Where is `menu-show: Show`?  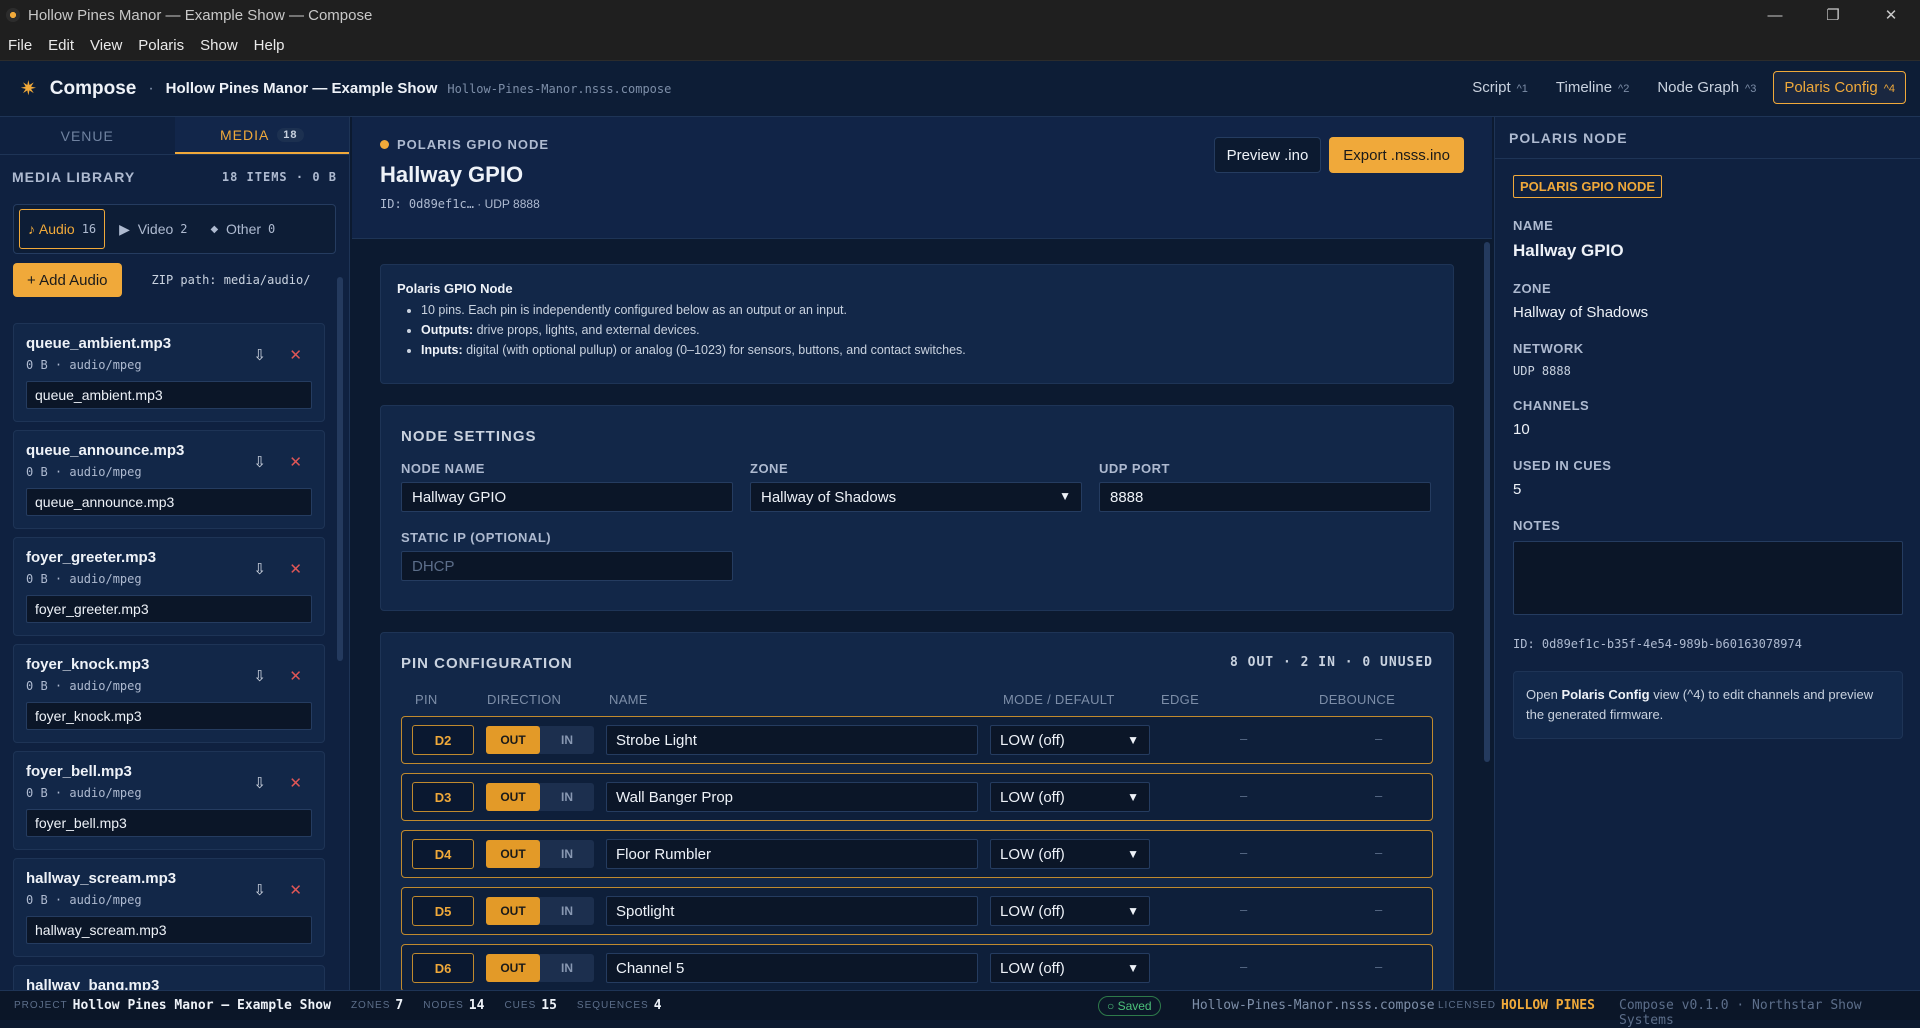
menu-show: Show is located at coordinates (219, 45).